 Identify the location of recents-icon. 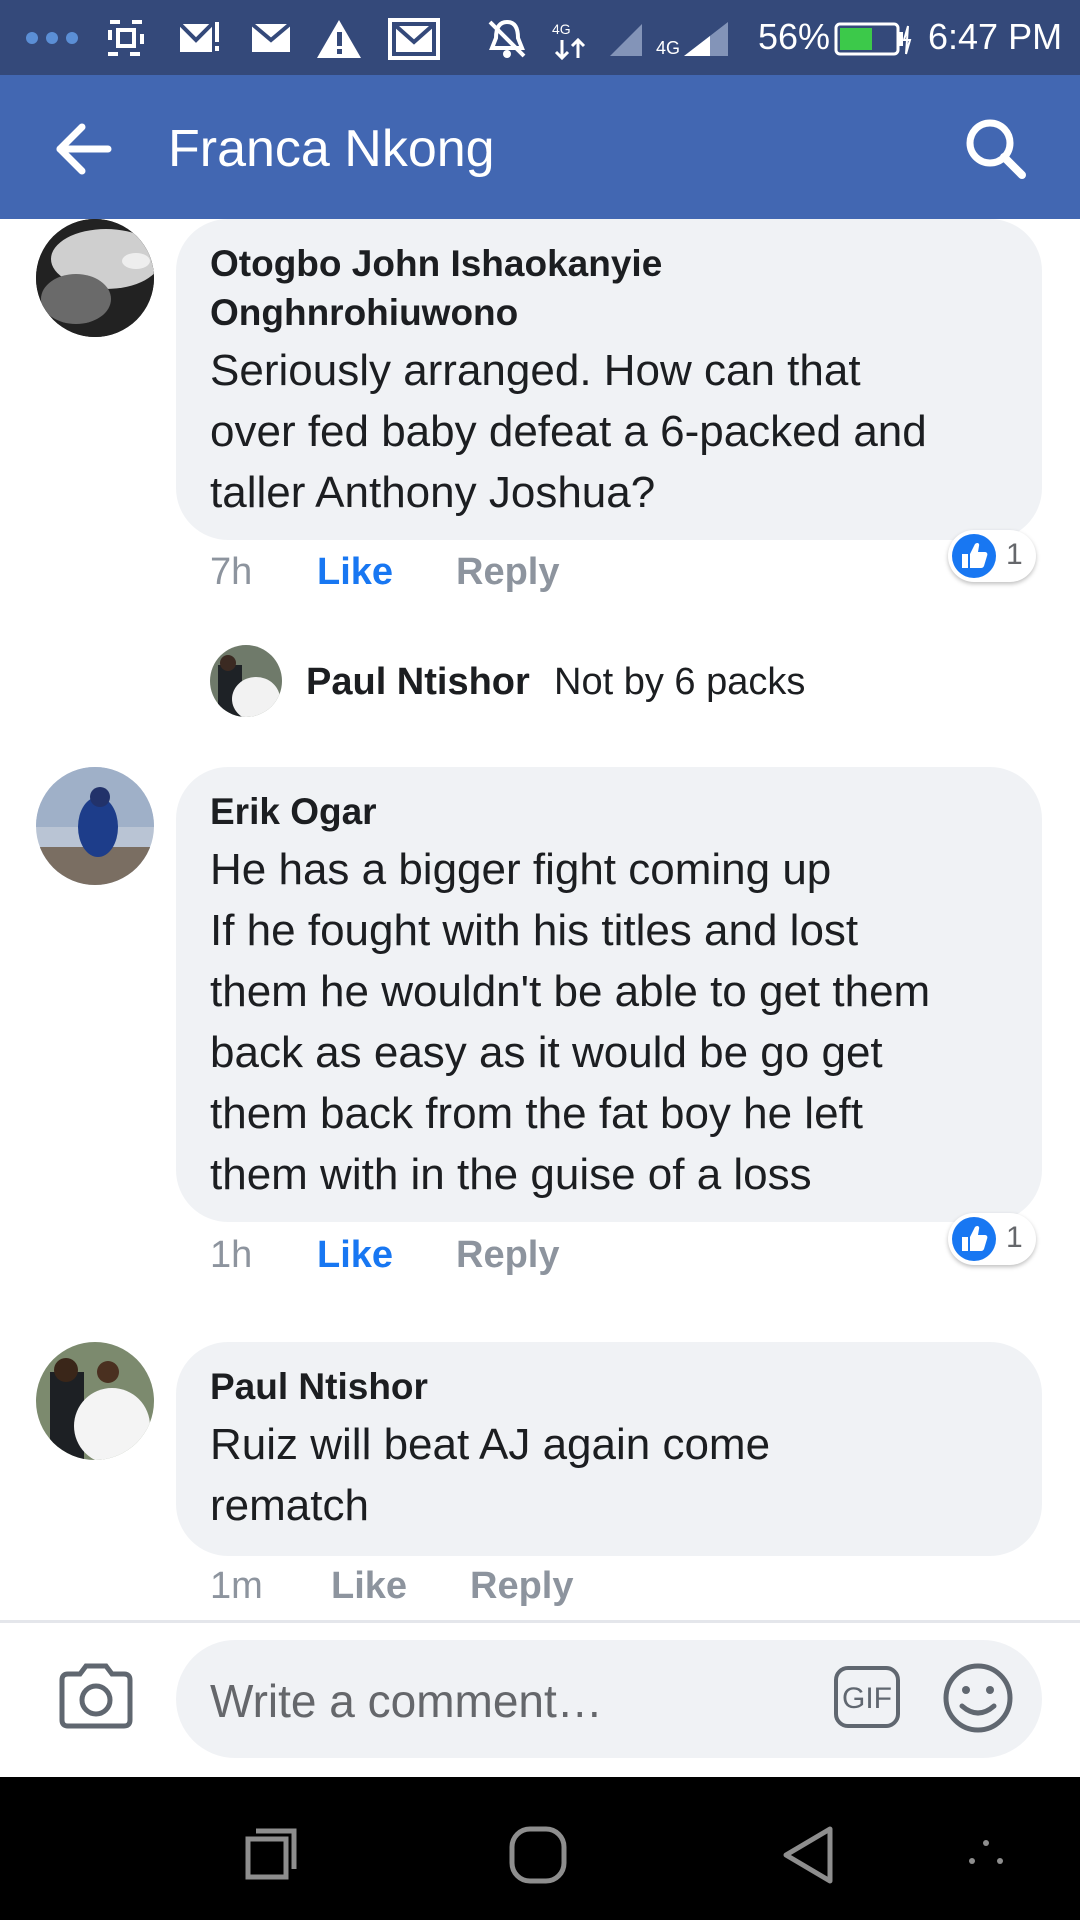
(271, 1854).